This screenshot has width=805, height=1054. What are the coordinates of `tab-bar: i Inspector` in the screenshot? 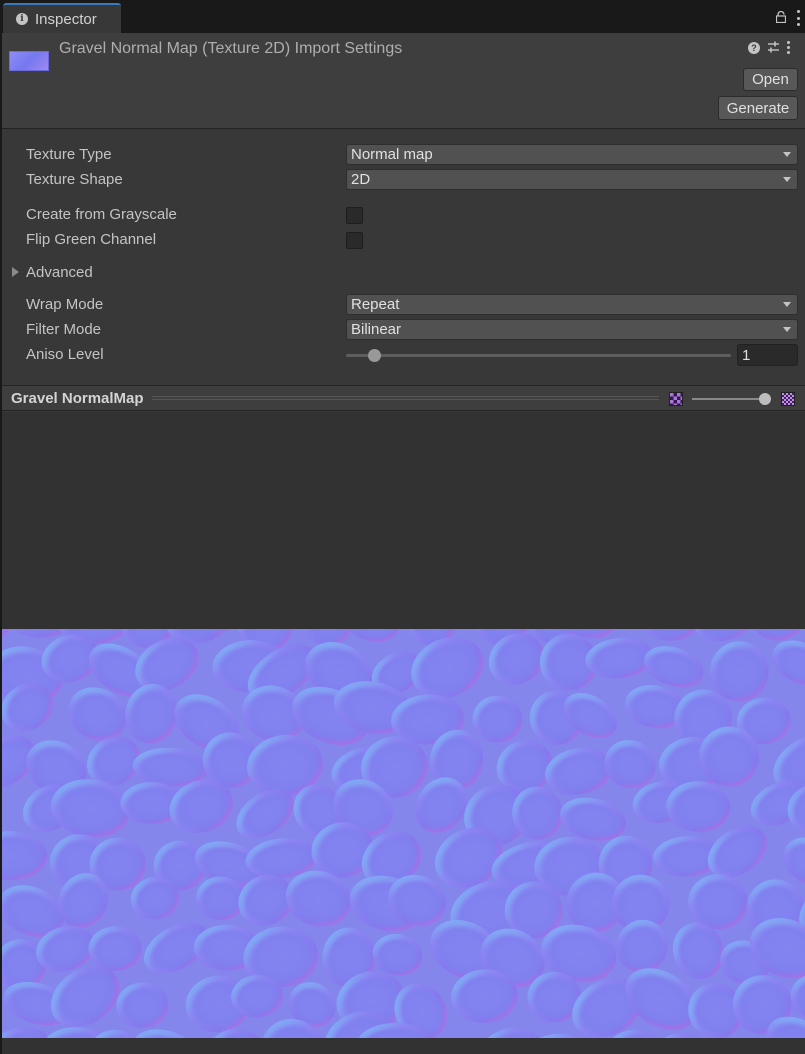 It's located at (402, 16).